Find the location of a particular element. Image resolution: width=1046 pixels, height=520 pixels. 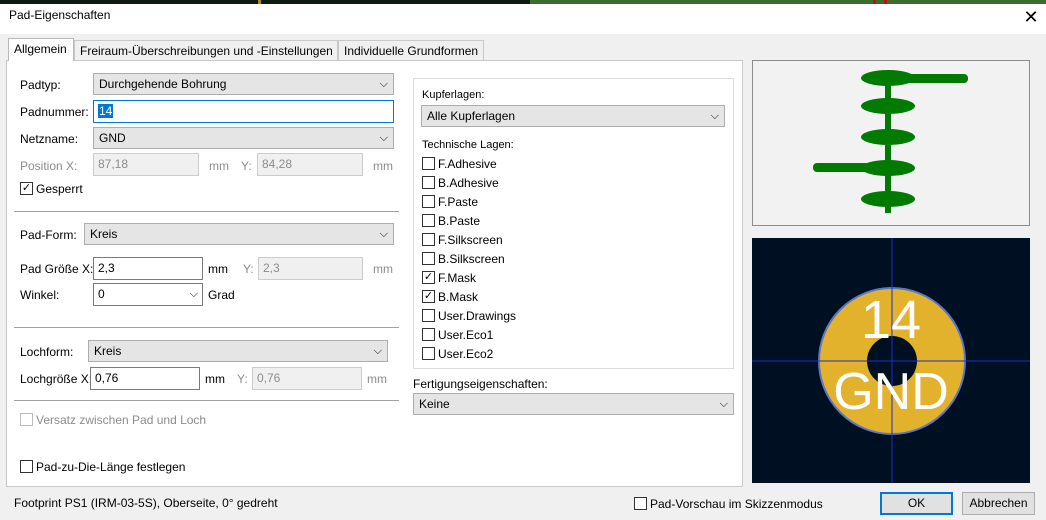

pad-preview: 14 GND is located at coordinates (891, 360).